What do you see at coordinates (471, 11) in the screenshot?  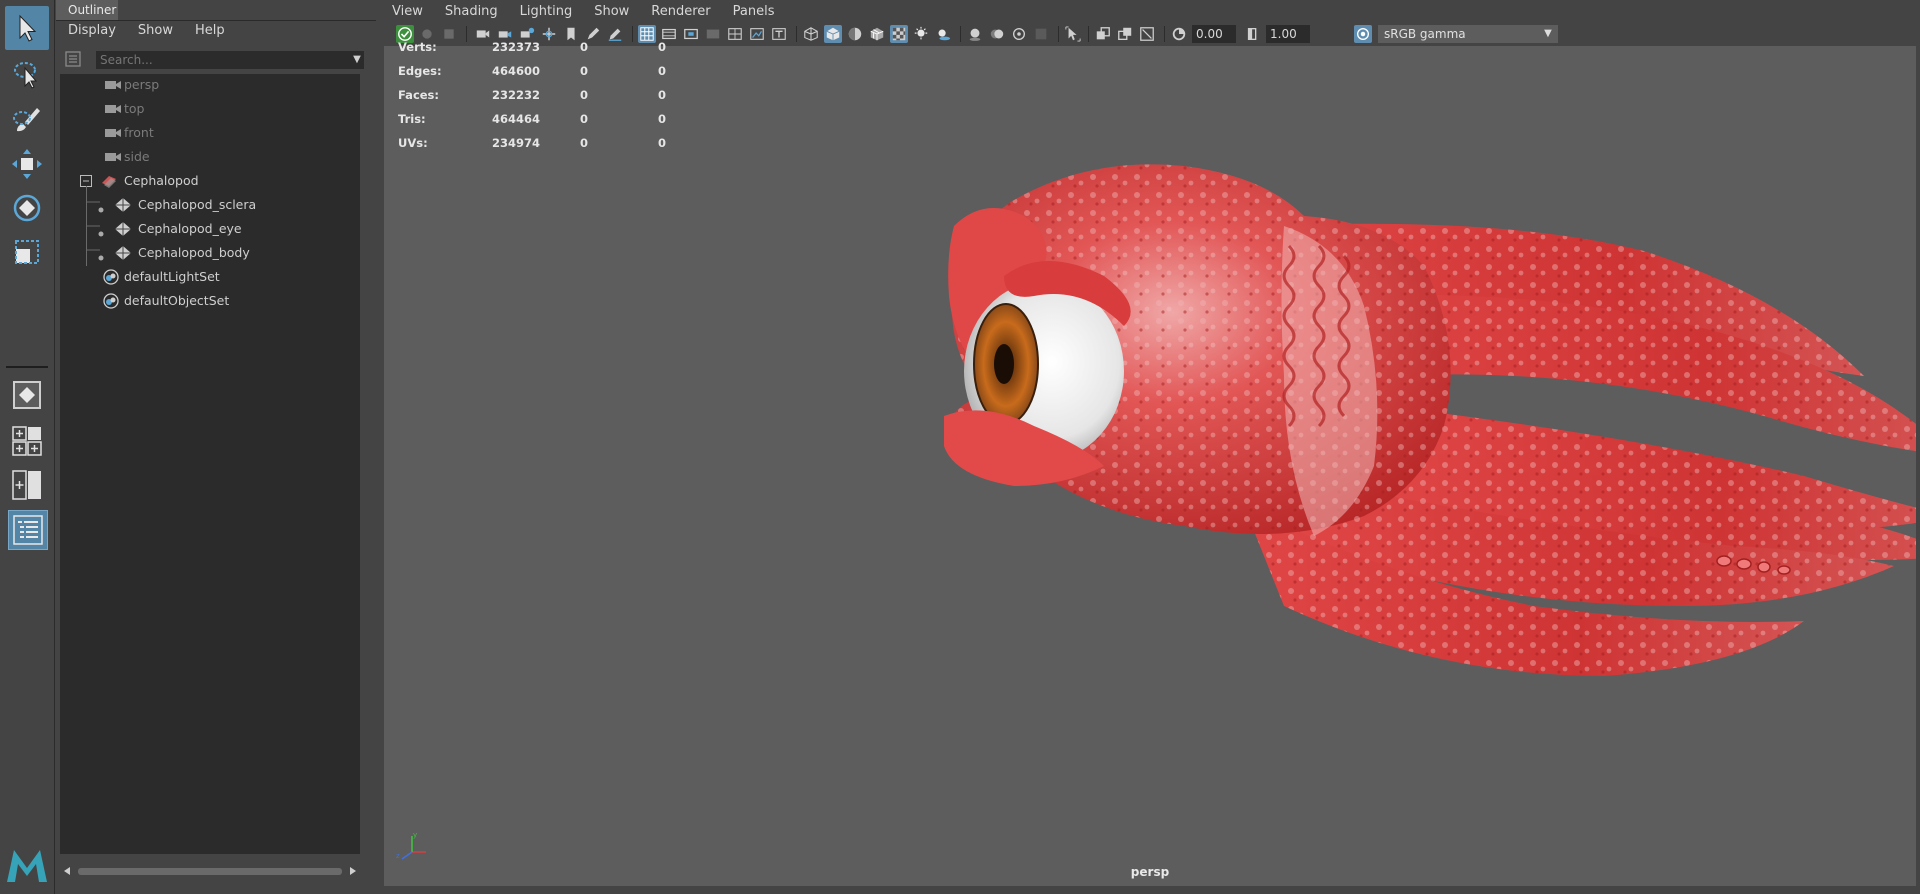 I see `menu-shading: Shading` at bounding box center [471, 11].